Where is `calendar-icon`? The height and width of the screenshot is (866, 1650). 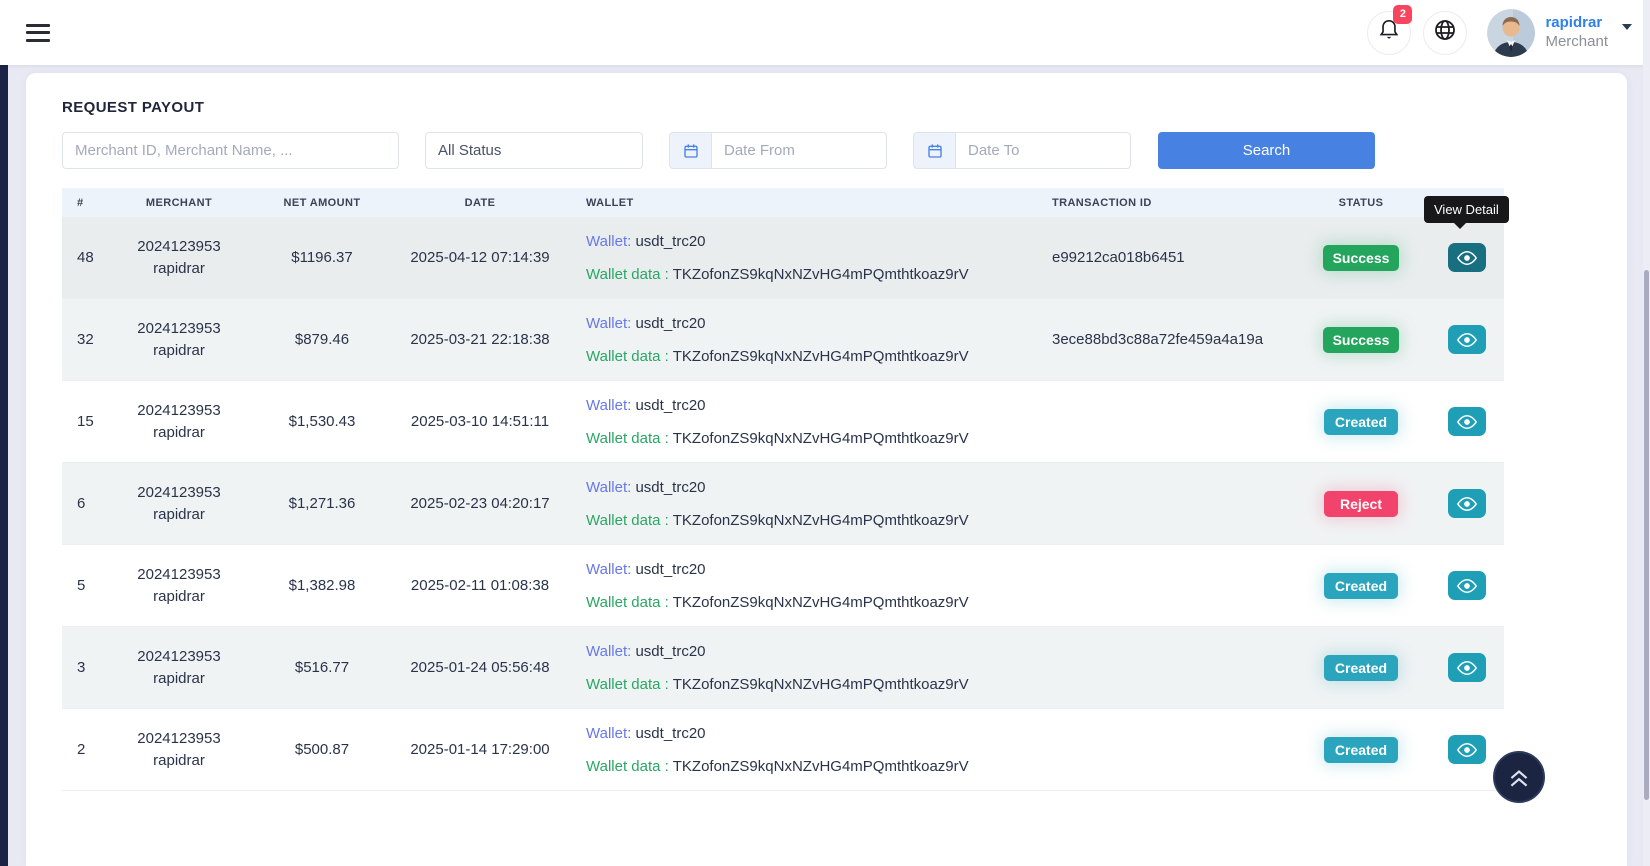
calendar-icon is located at coordinates (934, 150).